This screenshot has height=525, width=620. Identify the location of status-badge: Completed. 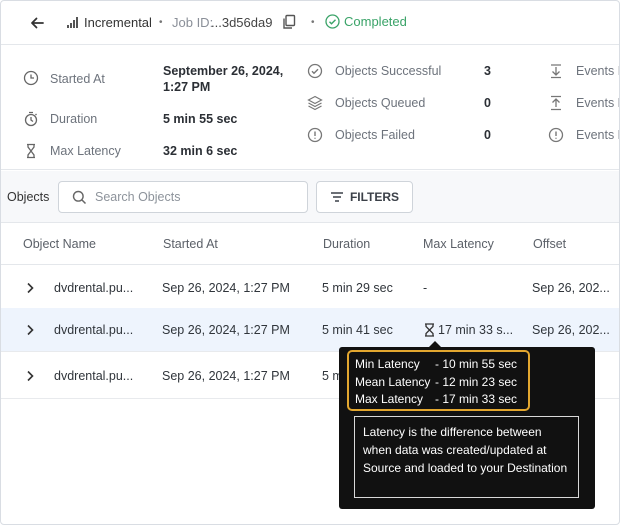
(366, 21).